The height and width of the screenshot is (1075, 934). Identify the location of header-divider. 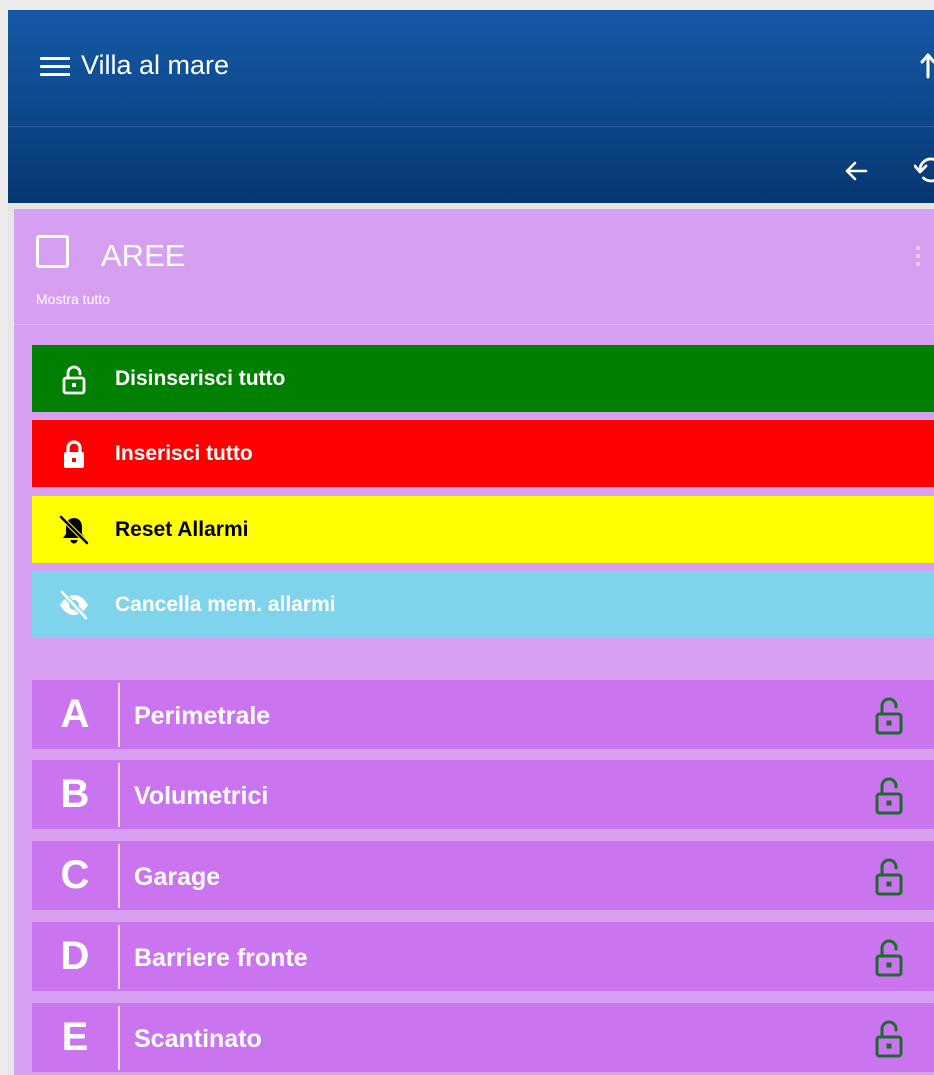
(471, 126).